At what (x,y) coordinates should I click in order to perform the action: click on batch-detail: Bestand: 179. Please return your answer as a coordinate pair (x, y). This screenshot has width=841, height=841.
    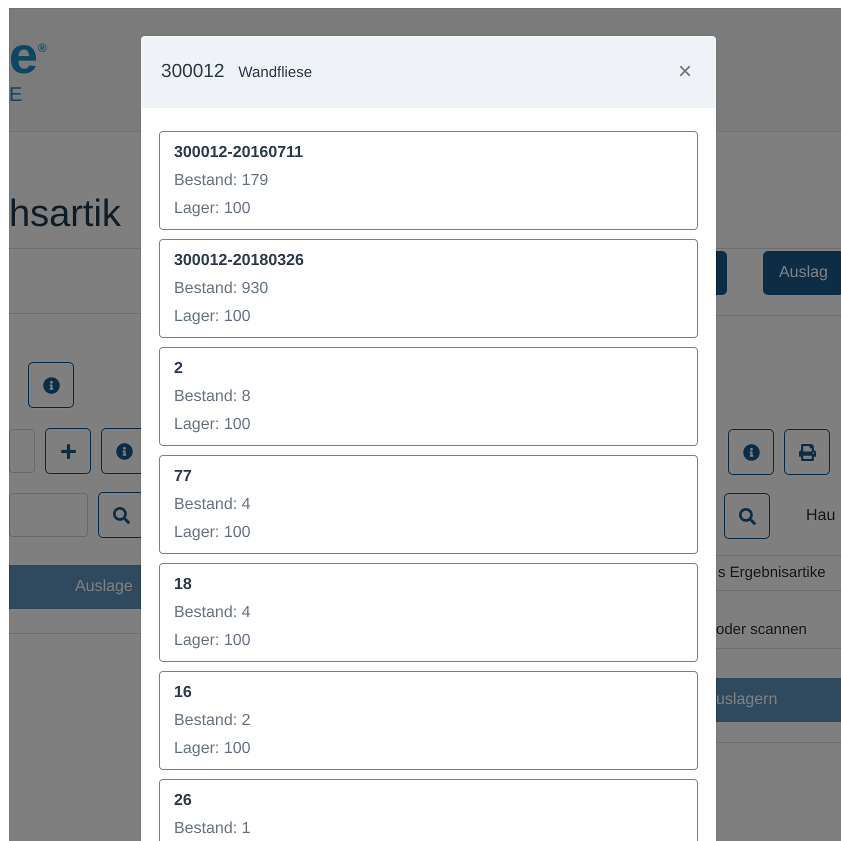
    Looking at the image, I should click on (222, 181).